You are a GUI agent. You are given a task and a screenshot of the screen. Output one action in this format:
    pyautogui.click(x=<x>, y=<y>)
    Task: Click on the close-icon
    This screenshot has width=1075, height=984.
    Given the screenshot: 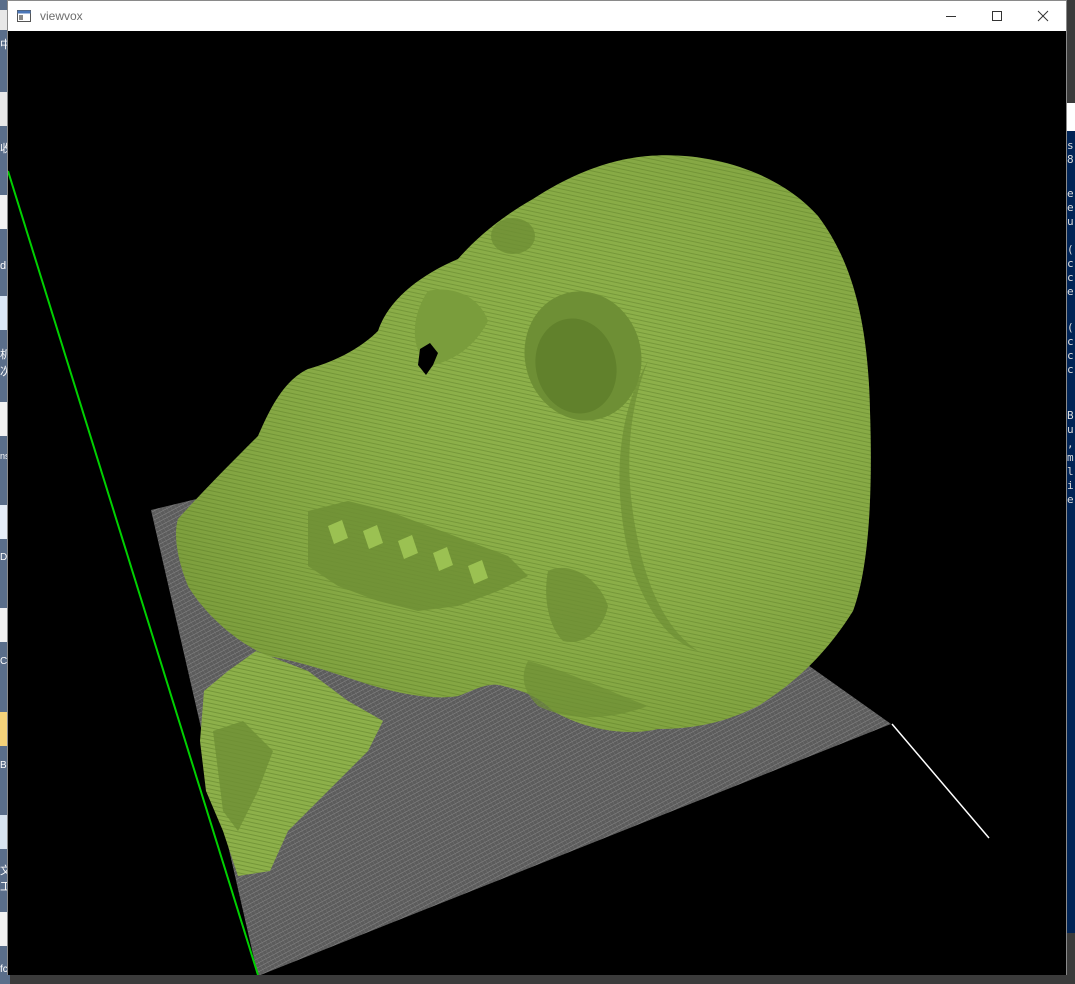 What is the action you would take?
    pyautogui.click(x=1043, y=16)
    